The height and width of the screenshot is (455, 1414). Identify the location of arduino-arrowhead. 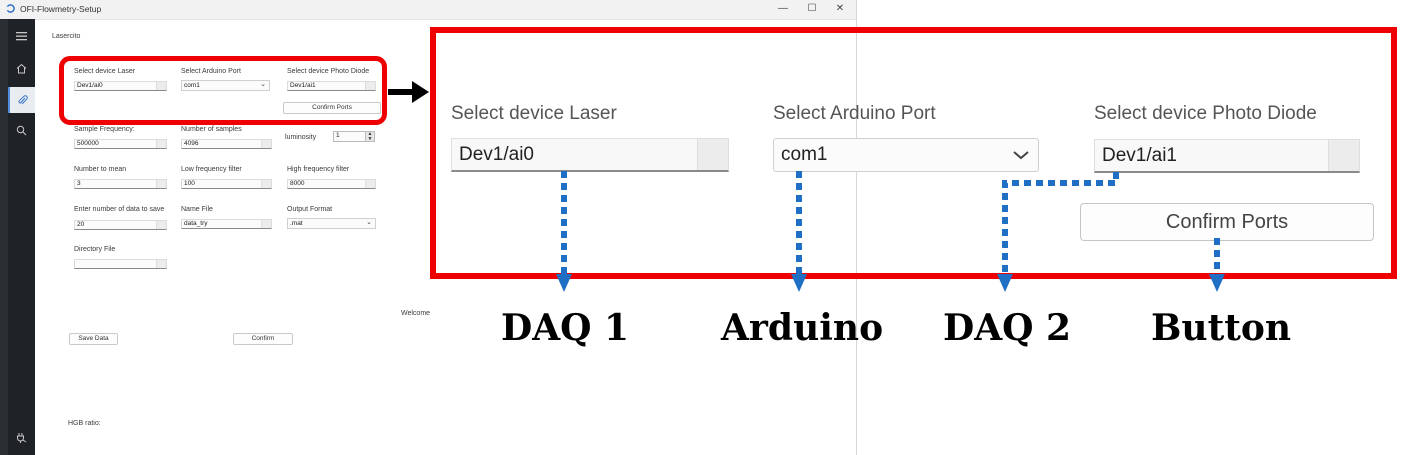
(799, 283).